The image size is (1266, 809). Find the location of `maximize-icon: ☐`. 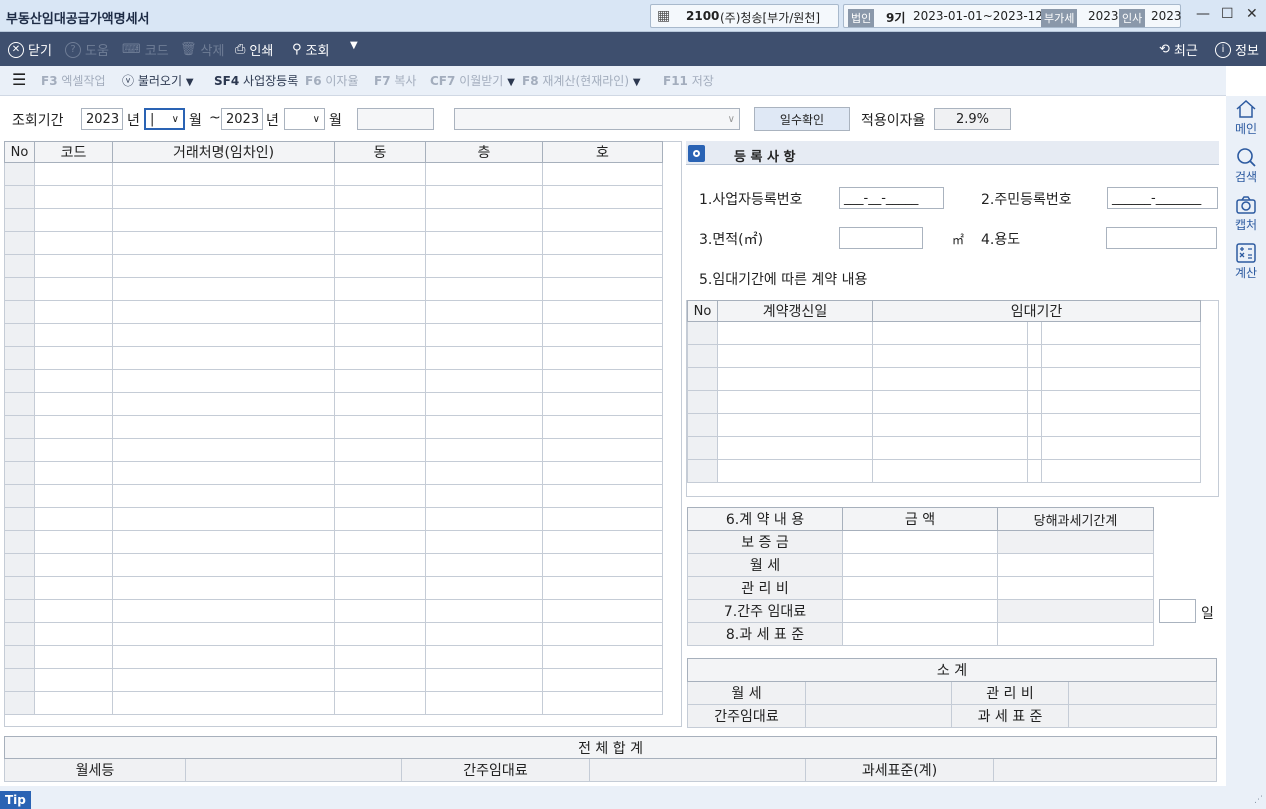

maximize-icon: ☐ is located at coordinates (1227, 14).